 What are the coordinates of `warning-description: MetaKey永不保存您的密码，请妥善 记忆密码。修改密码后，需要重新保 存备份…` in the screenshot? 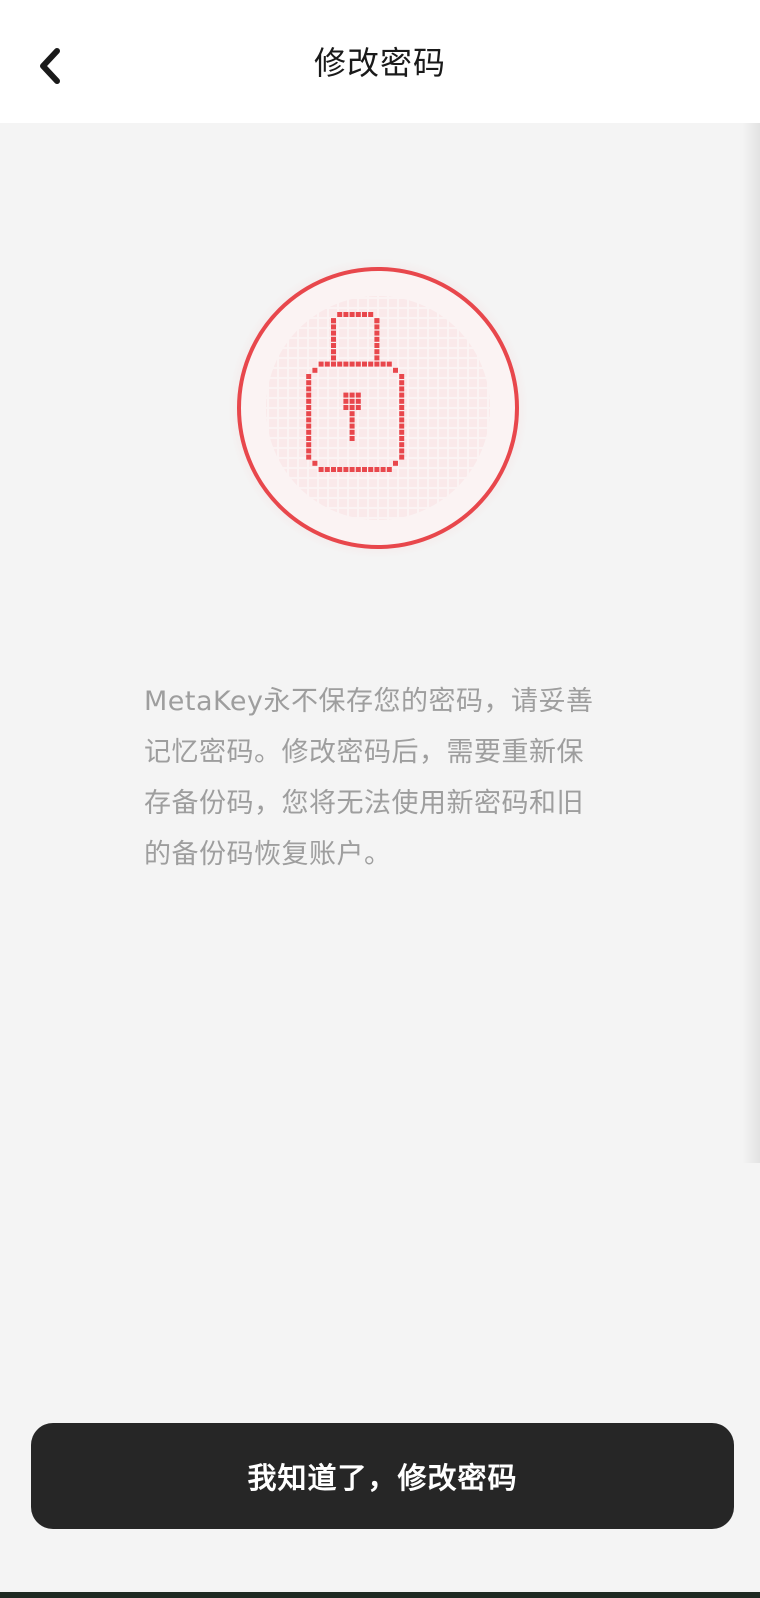 It's located at (384, 778).